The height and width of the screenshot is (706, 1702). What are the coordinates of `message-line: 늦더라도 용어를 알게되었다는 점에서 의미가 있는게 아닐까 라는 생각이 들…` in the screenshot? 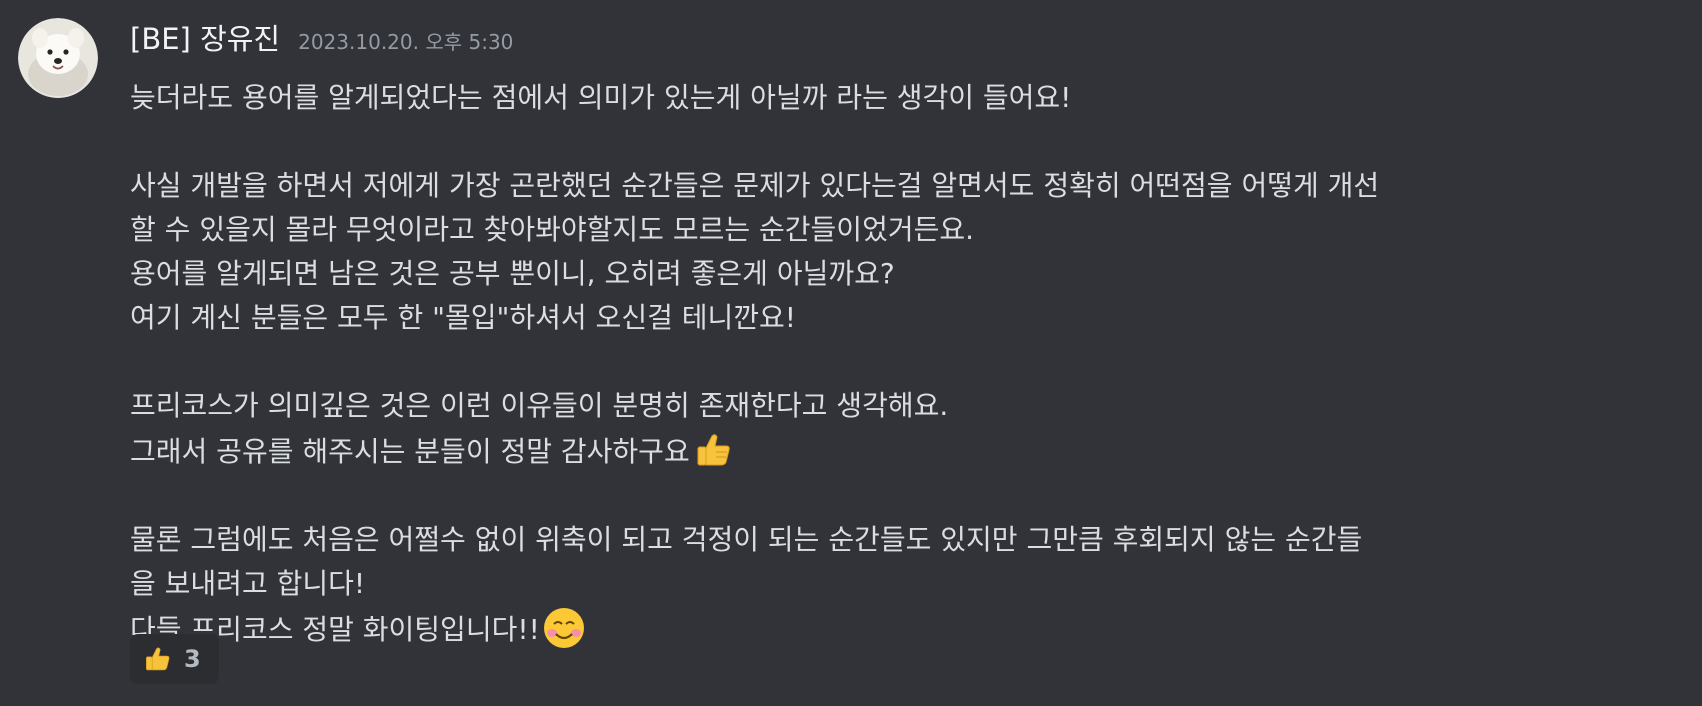 It's located at (601, 97).